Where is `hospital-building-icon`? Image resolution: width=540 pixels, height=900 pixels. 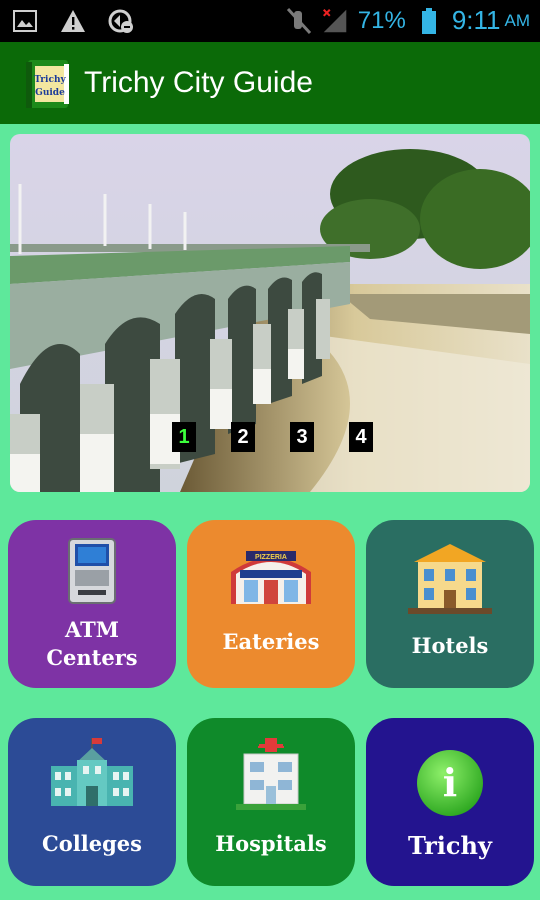
hospital-building-icon is located at coordinates (271, 774).